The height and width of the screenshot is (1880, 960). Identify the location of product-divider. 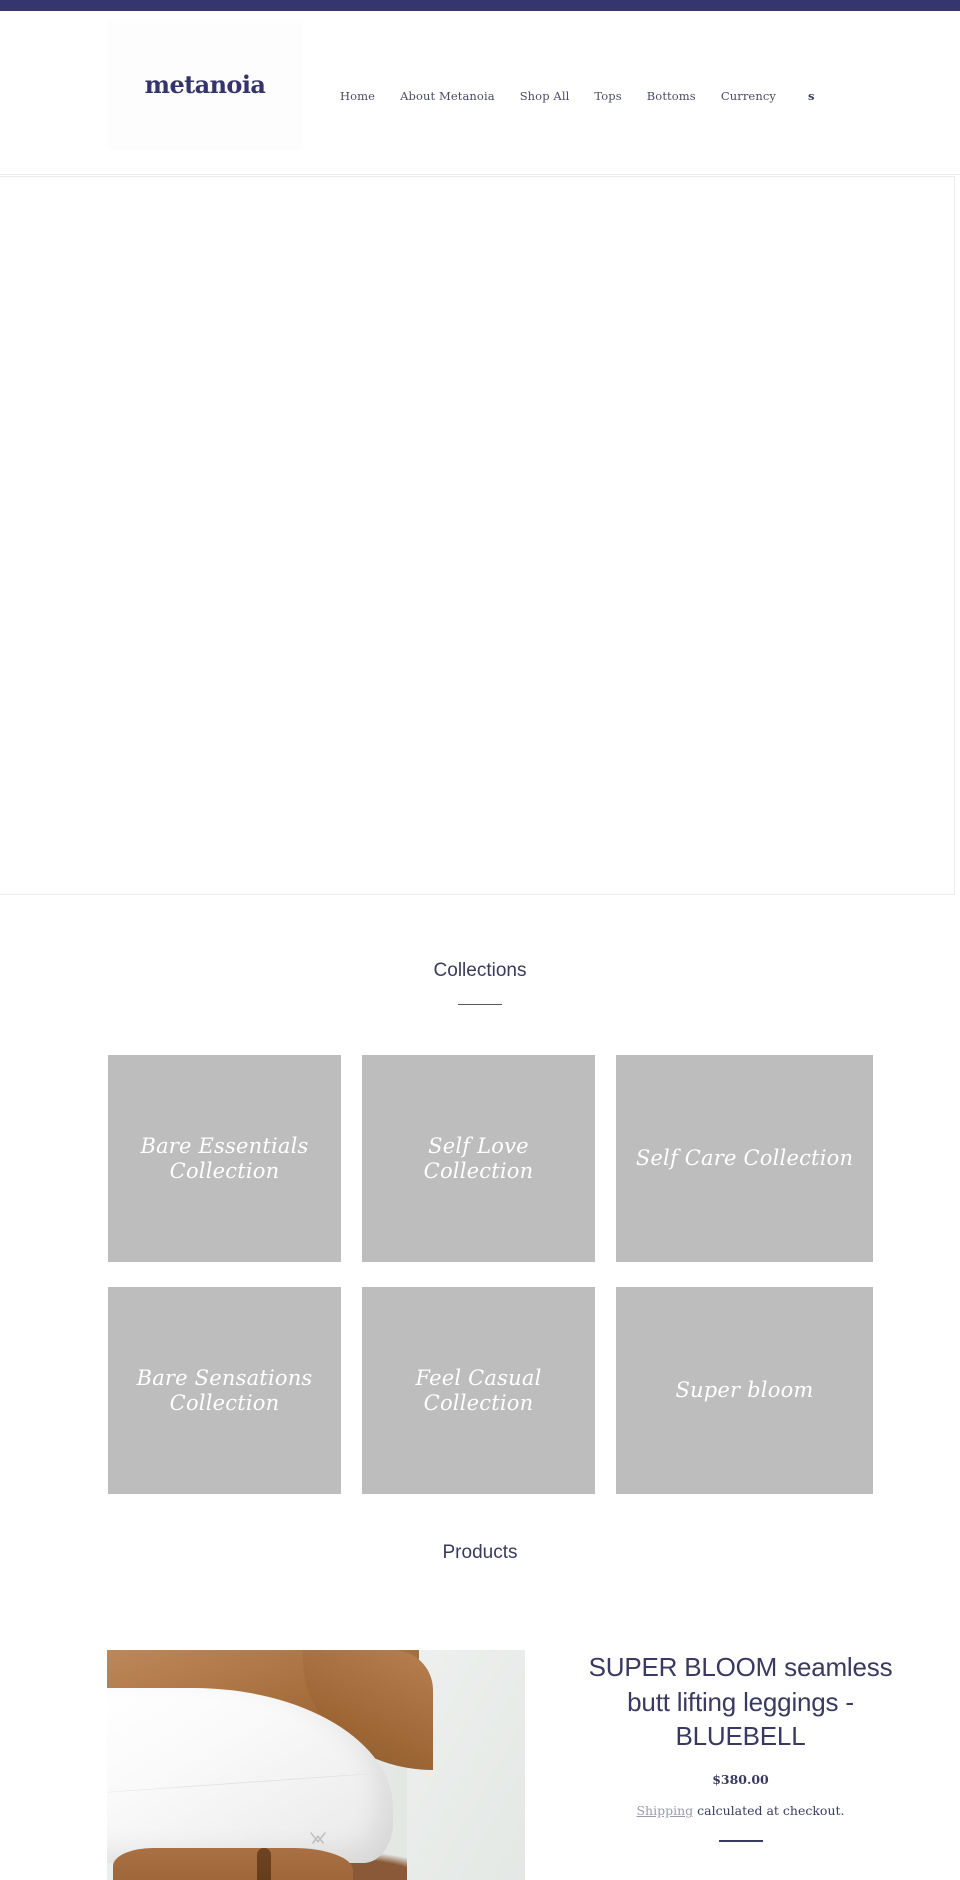
(740, 1840).